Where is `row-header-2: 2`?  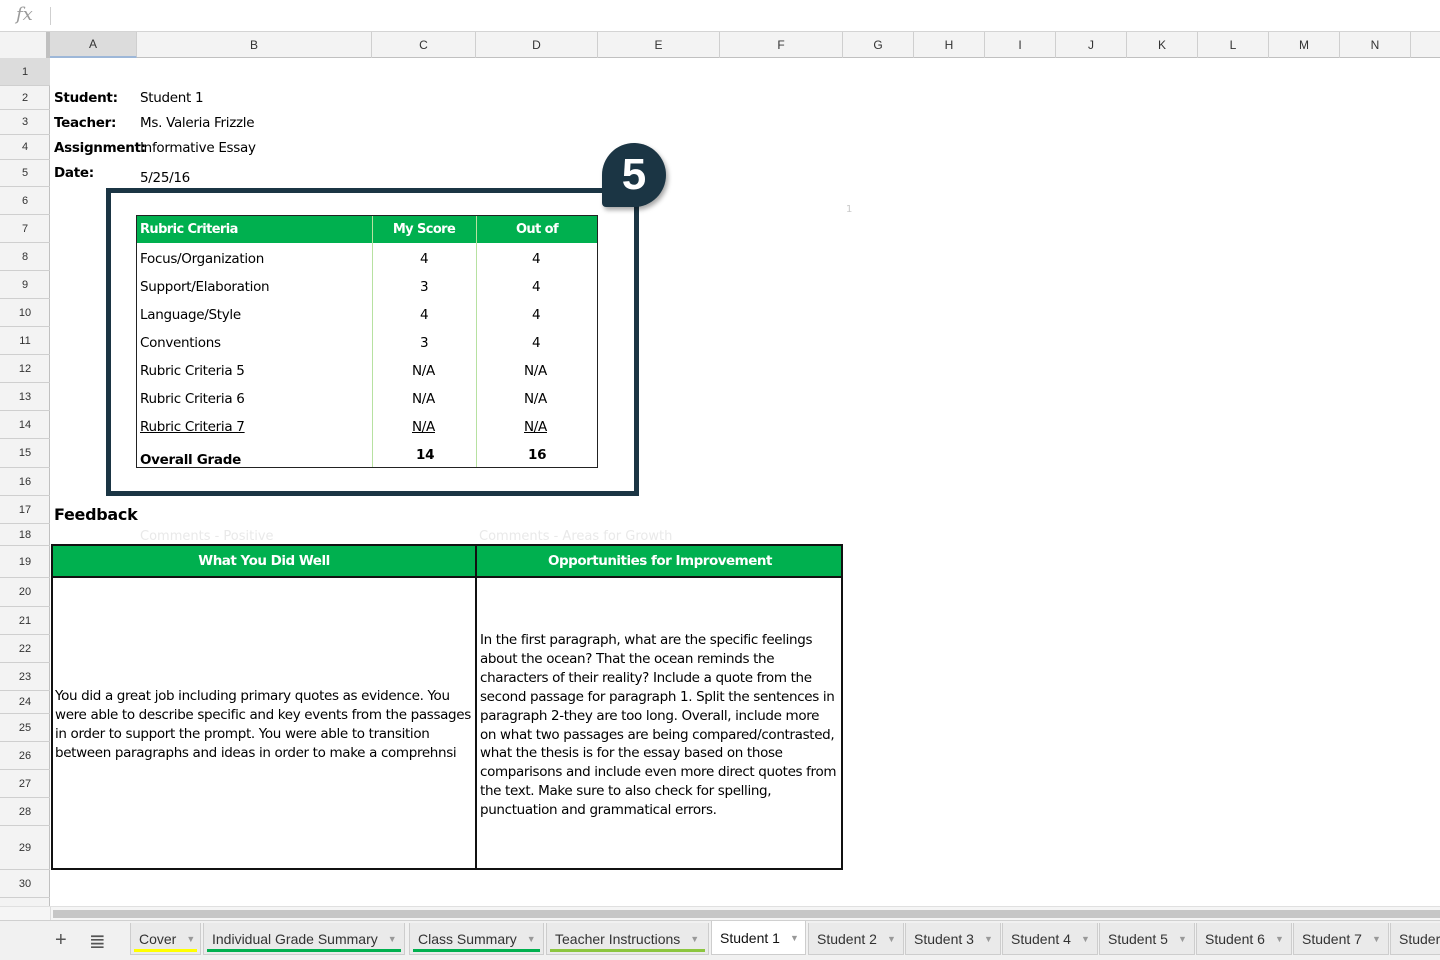
row-header-2: 2 is located at coordinates (25, 98).